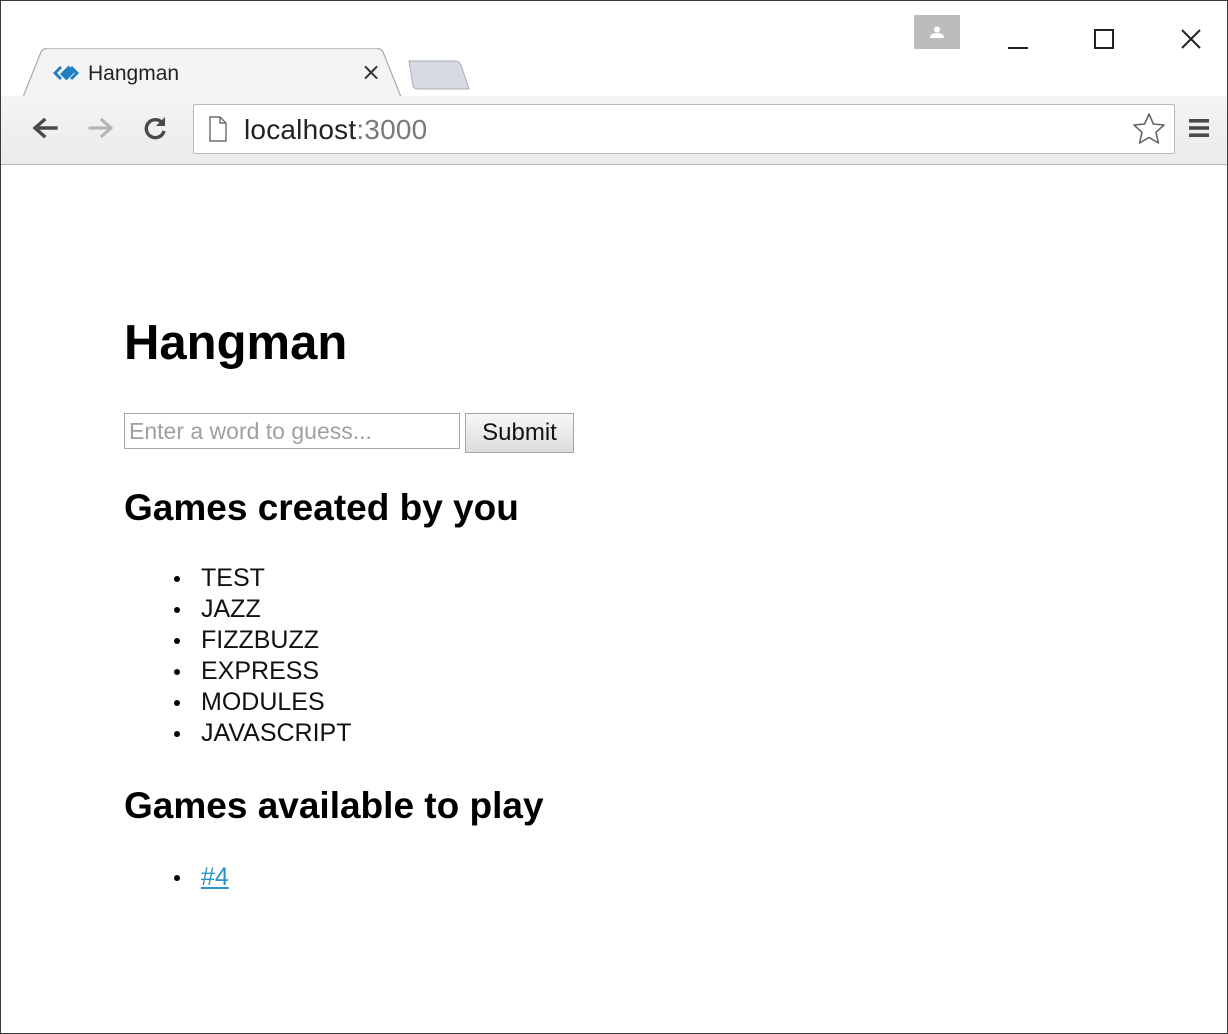 The height and width of the screenshot is (1034, 1228). Describe the element at coordinates (334, 805) in the screenshot. I see `available-games-heading: Games available to play` at that location.